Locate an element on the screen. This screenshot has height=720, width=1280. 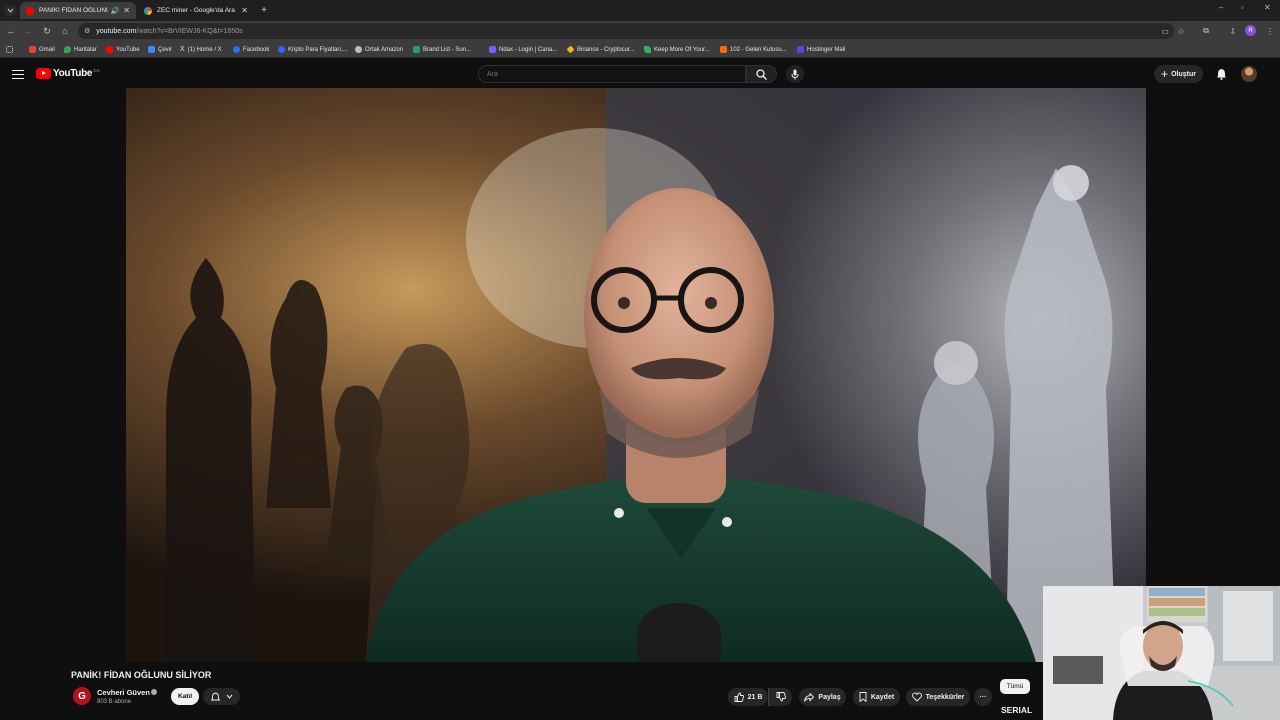
bookmark-label: Haritalar is located at coordinates (85, 49).